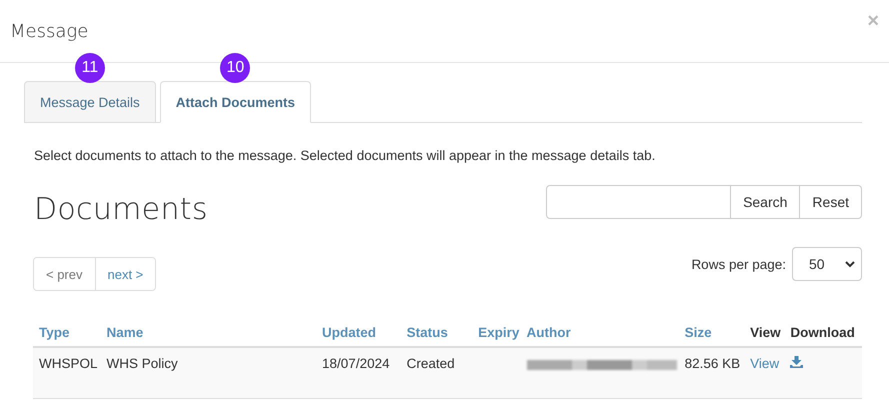 This screenshot has height=401, width=889. What do you see at coordinates (235, 68) in the screenshot?
I see `number-badge: 10` at bounding box center [235, 68].